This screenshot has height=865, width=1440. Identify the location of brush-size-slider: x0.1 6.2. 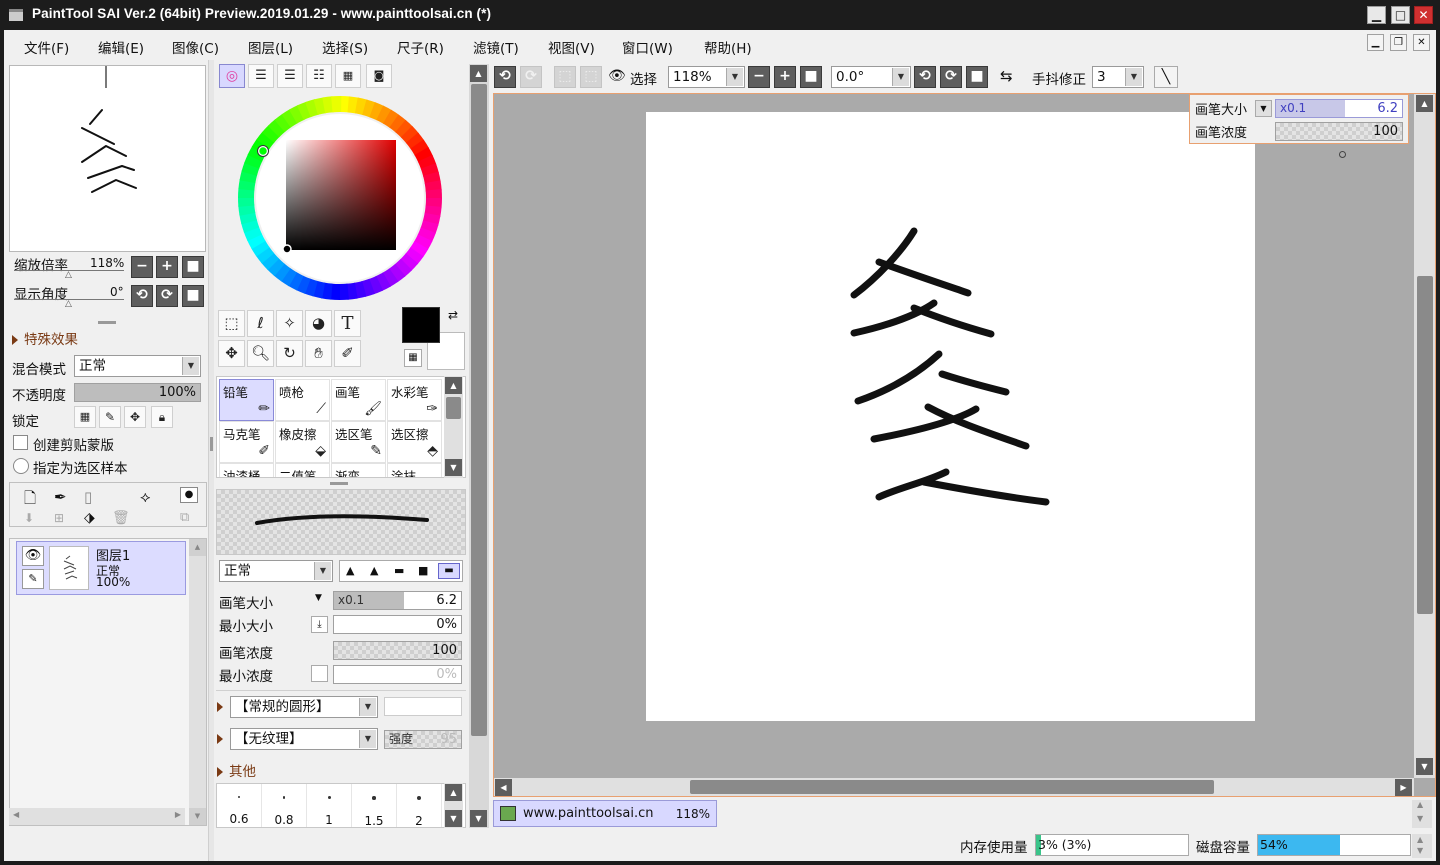
(397, 600).